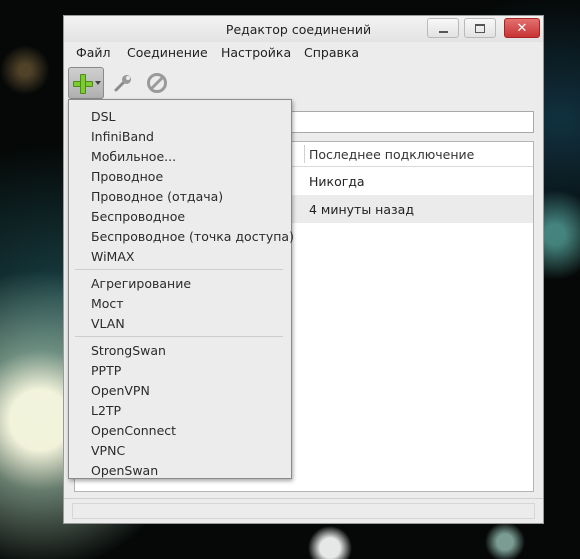 Image resolution: width=580 pixels, height=559 pixels. I want to click on menu-connection: Соединение, so click(167, 52).